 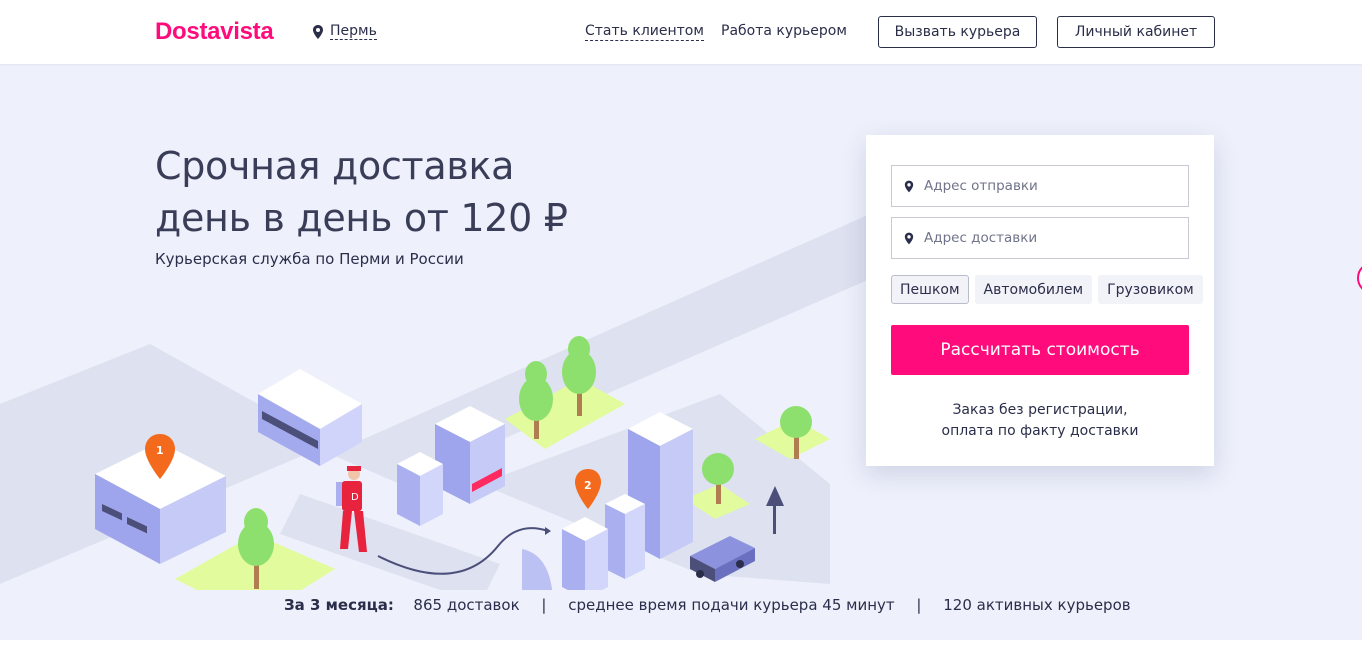 What do you see at coordinates (644, 32) in the screenshot?
I see `nav-become-client: Стать клиентом` at bounding box center [644, 32].